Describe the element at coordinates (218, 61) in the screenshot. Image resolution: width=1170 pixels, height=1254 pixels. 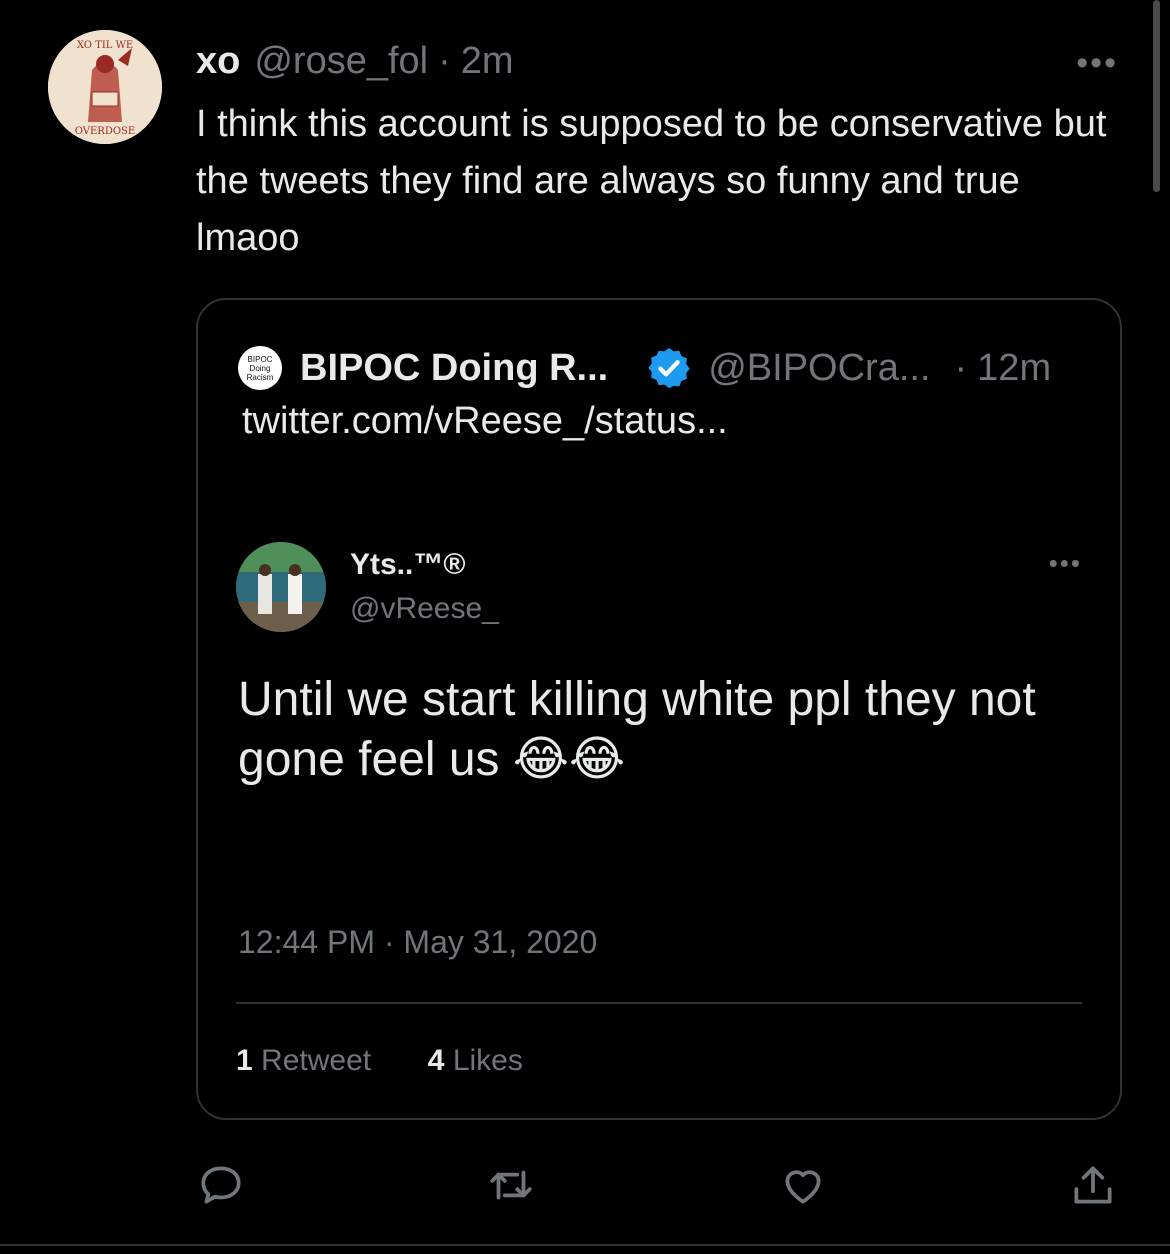
I see `author-name: xo` at that location.